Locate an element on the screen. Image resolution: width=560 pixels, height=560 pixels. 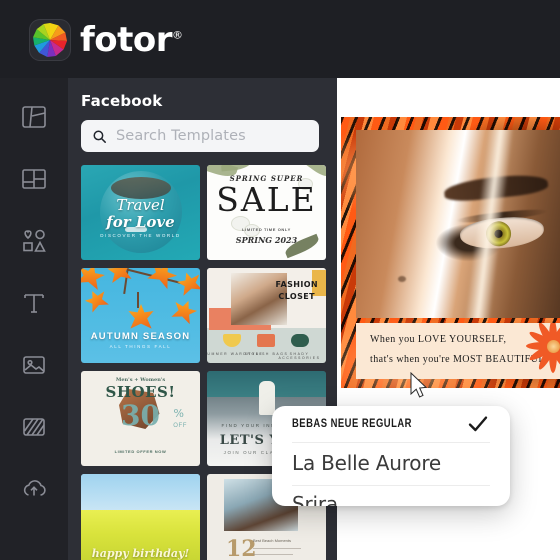
font-option-bebas-neue-regular: BEBAS NEUE REGULAR is located at coordinates (391, 424).